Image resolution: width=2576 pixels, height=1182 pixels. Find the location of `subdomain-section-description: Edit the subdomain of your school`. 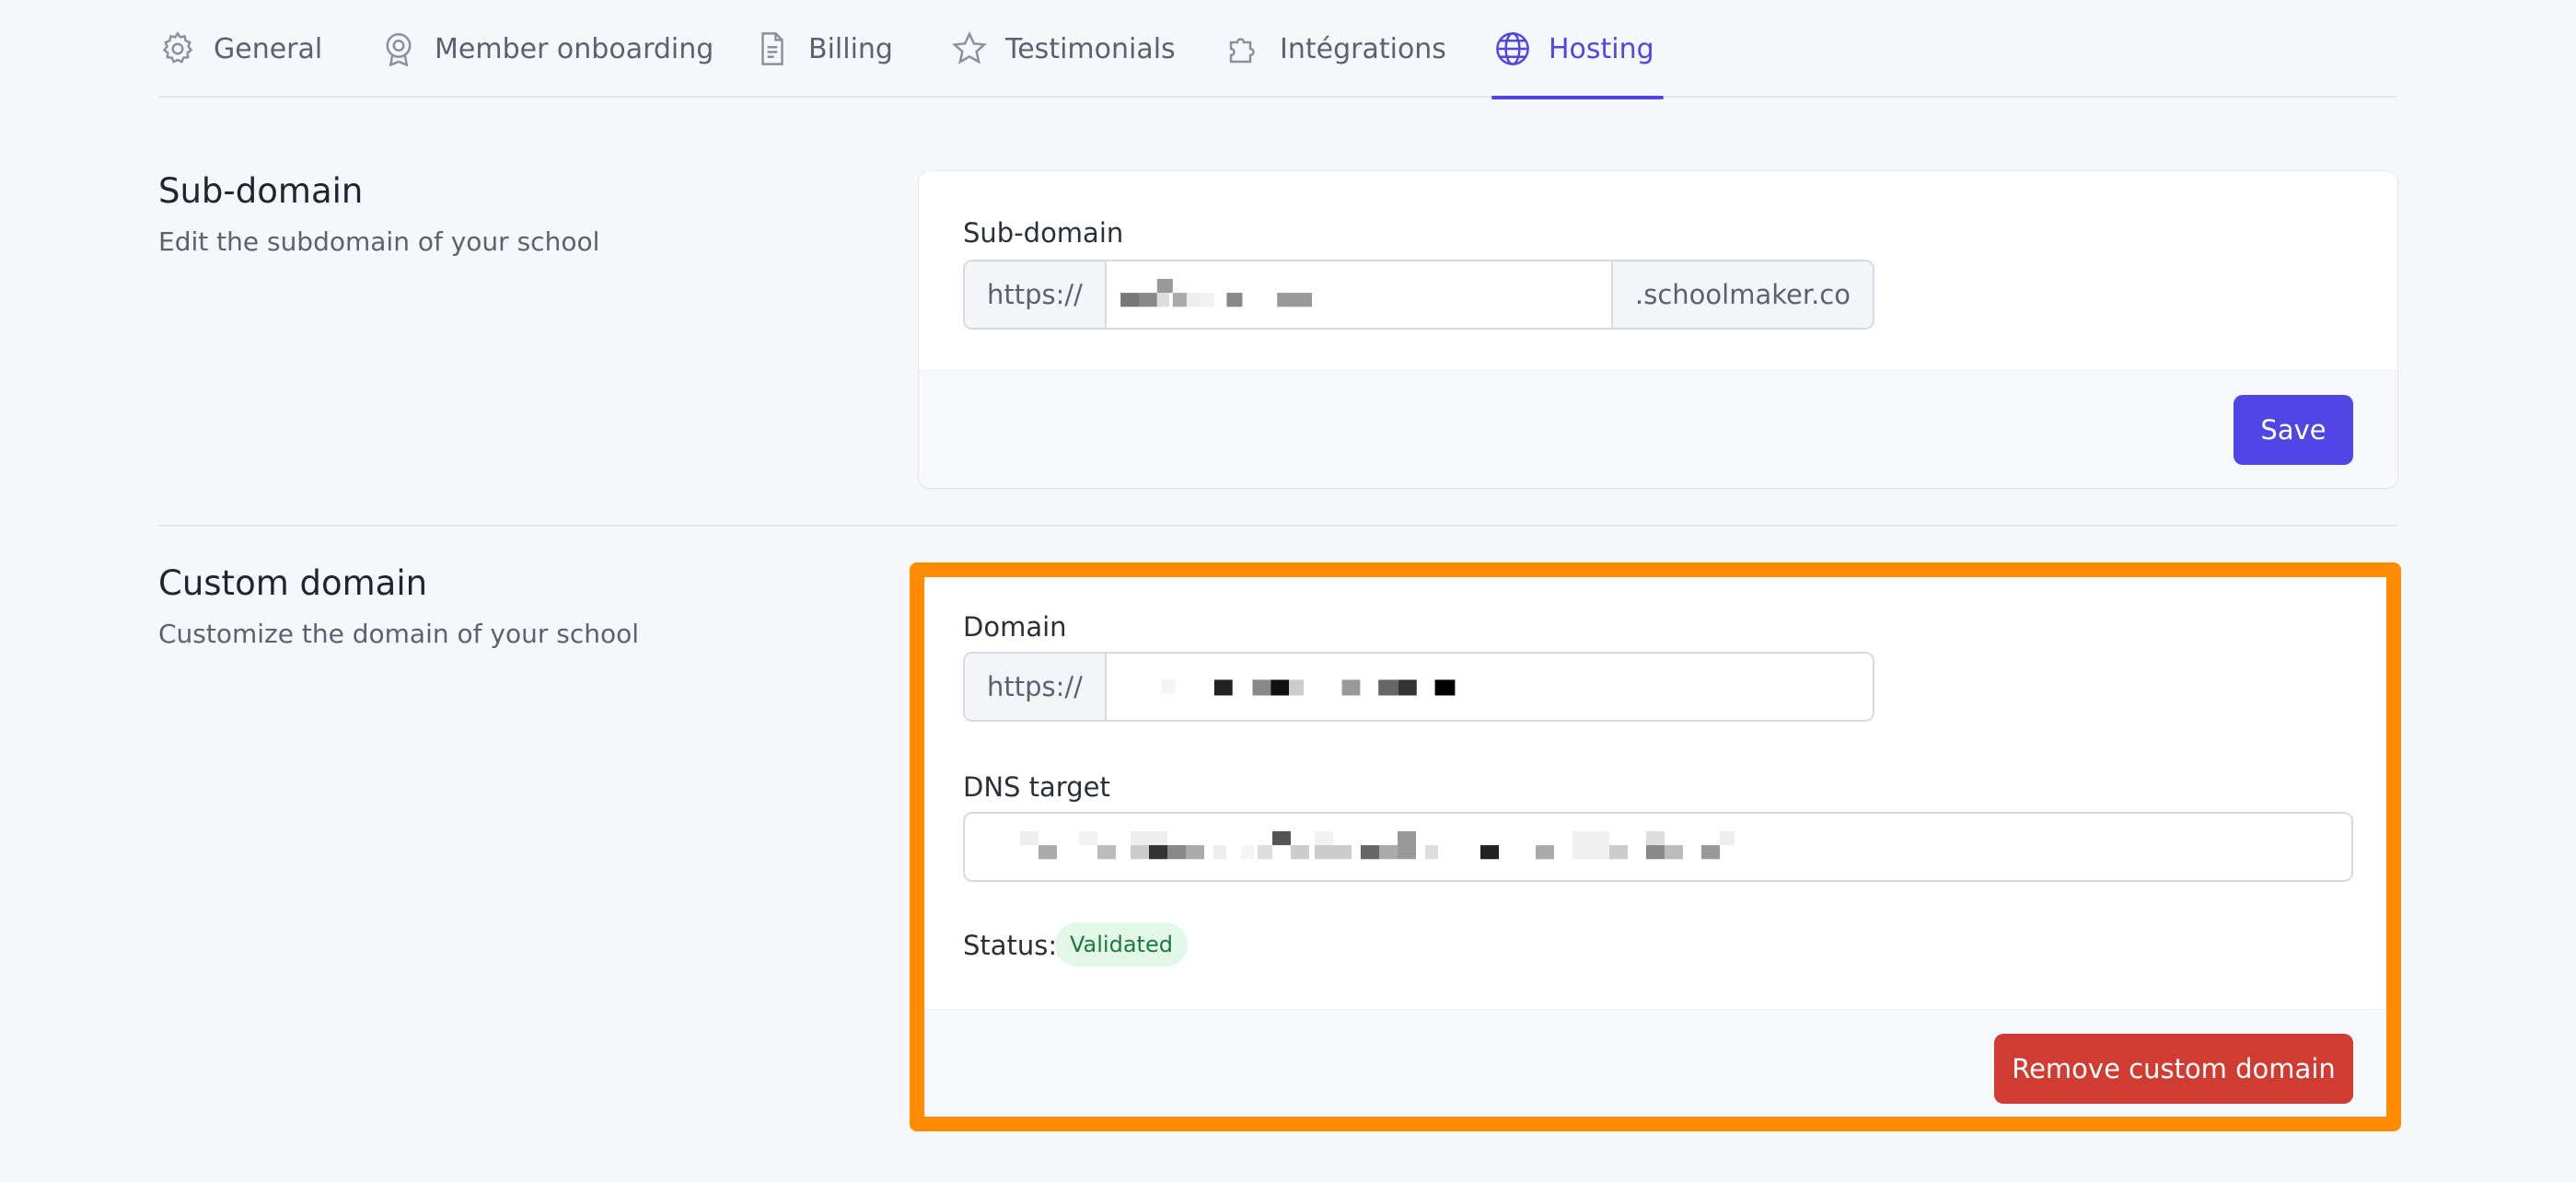

subdomain-section-description: Edit the subdomain of your school is located at coordinates (379, 242).